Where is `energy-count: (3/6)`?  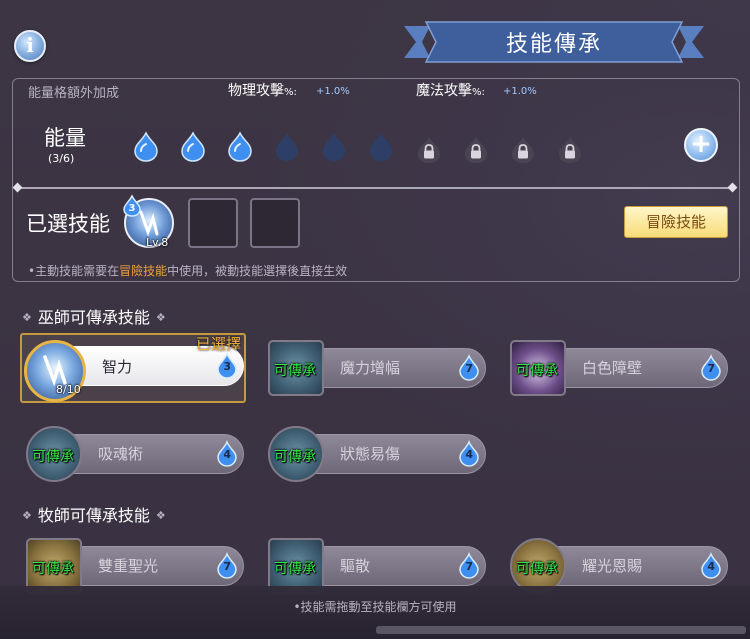
energy-count: (3/6) is located at coordinates (61, 158).